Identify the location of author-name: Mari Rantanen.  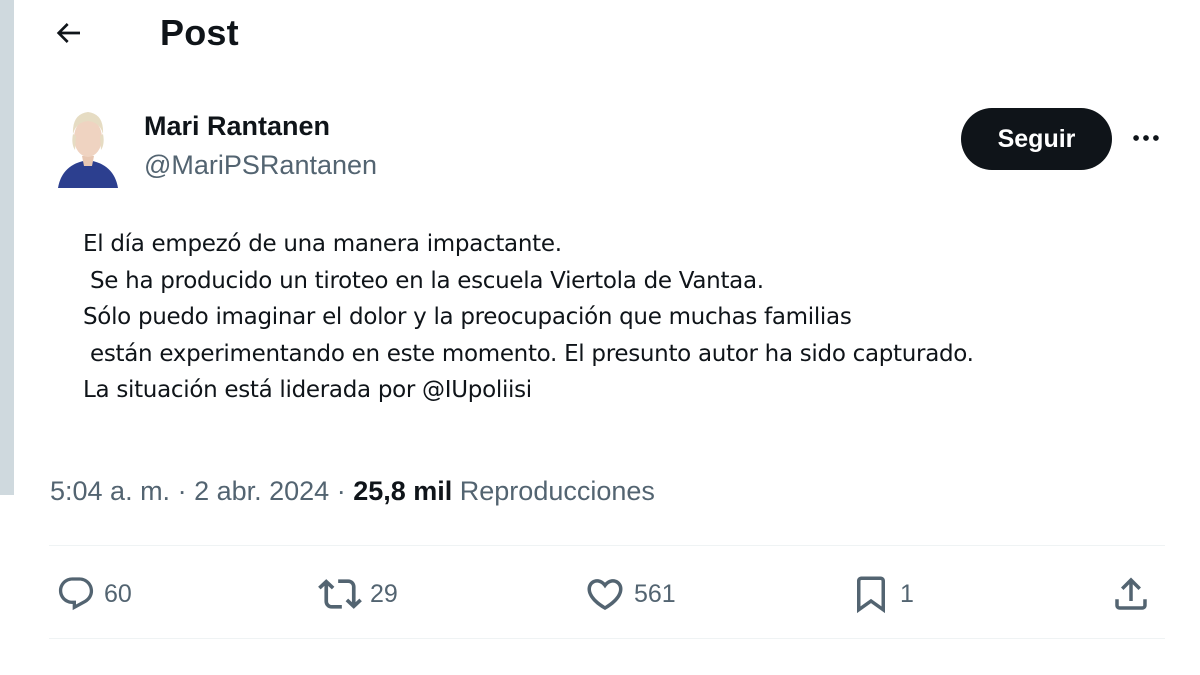
(260, 126).